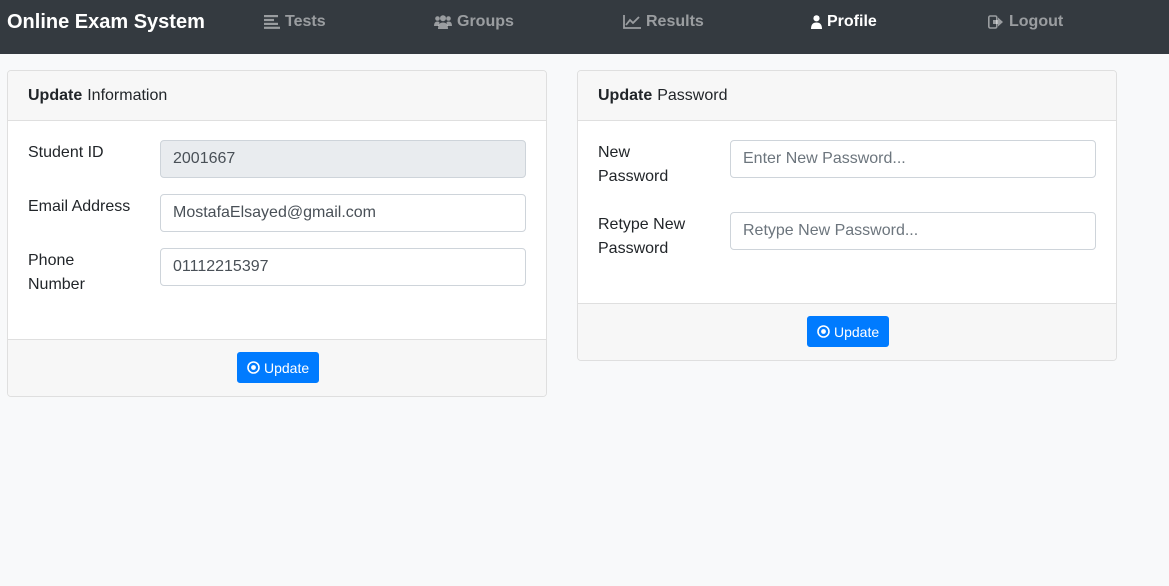 This screenshot has height=586, width=1169. I want to click on new-password-field, so click(913, 159).